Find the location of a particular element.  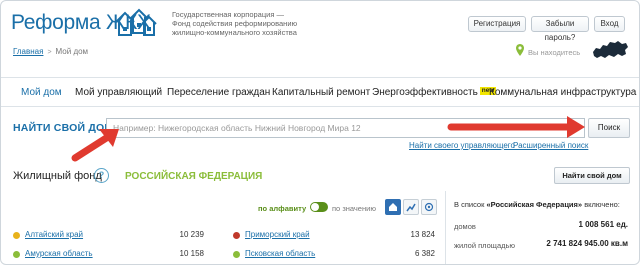

stat-houses-label: домов is located at coordinates (465, 226).